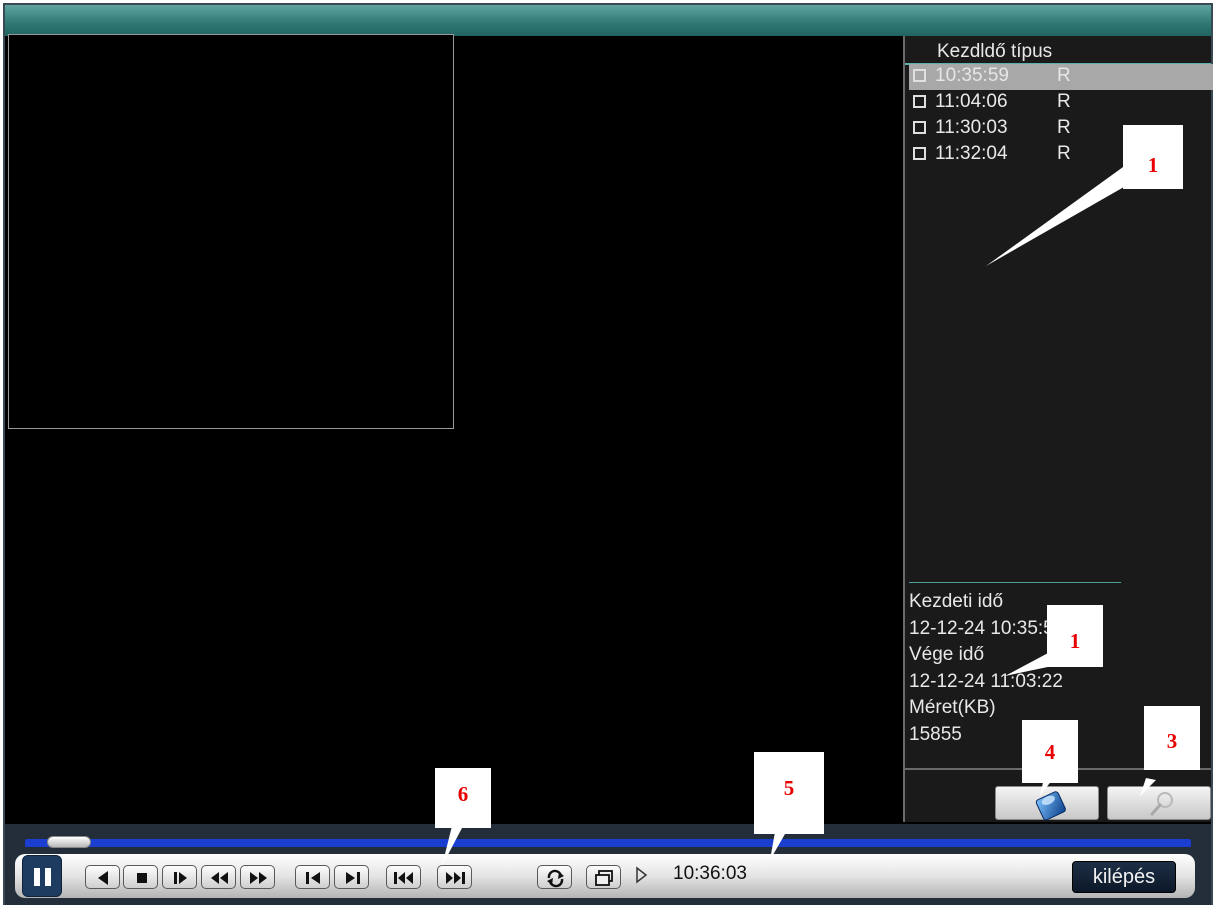 The width and height of the screenshot is (1217, 908). Describe the element at coordinates (1153, 157) in the screenshot. I see `callout-1a: 1` at that location.